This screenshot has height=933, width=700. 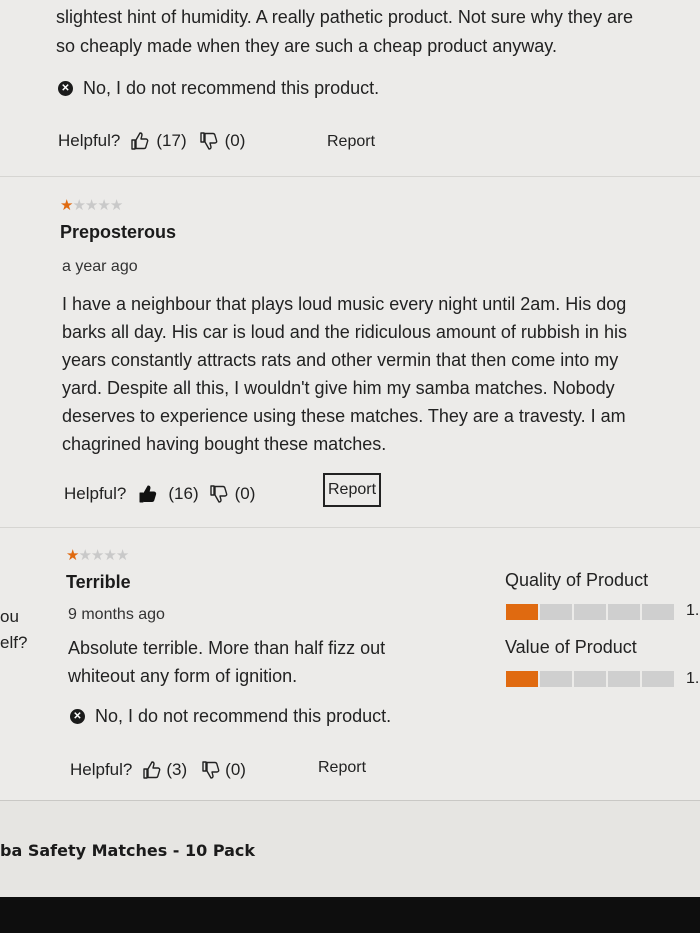 What do you see at coordinates (98, 582) in the screenshot?
I see `review-title: Terrible` at bounding box center [98, 582].